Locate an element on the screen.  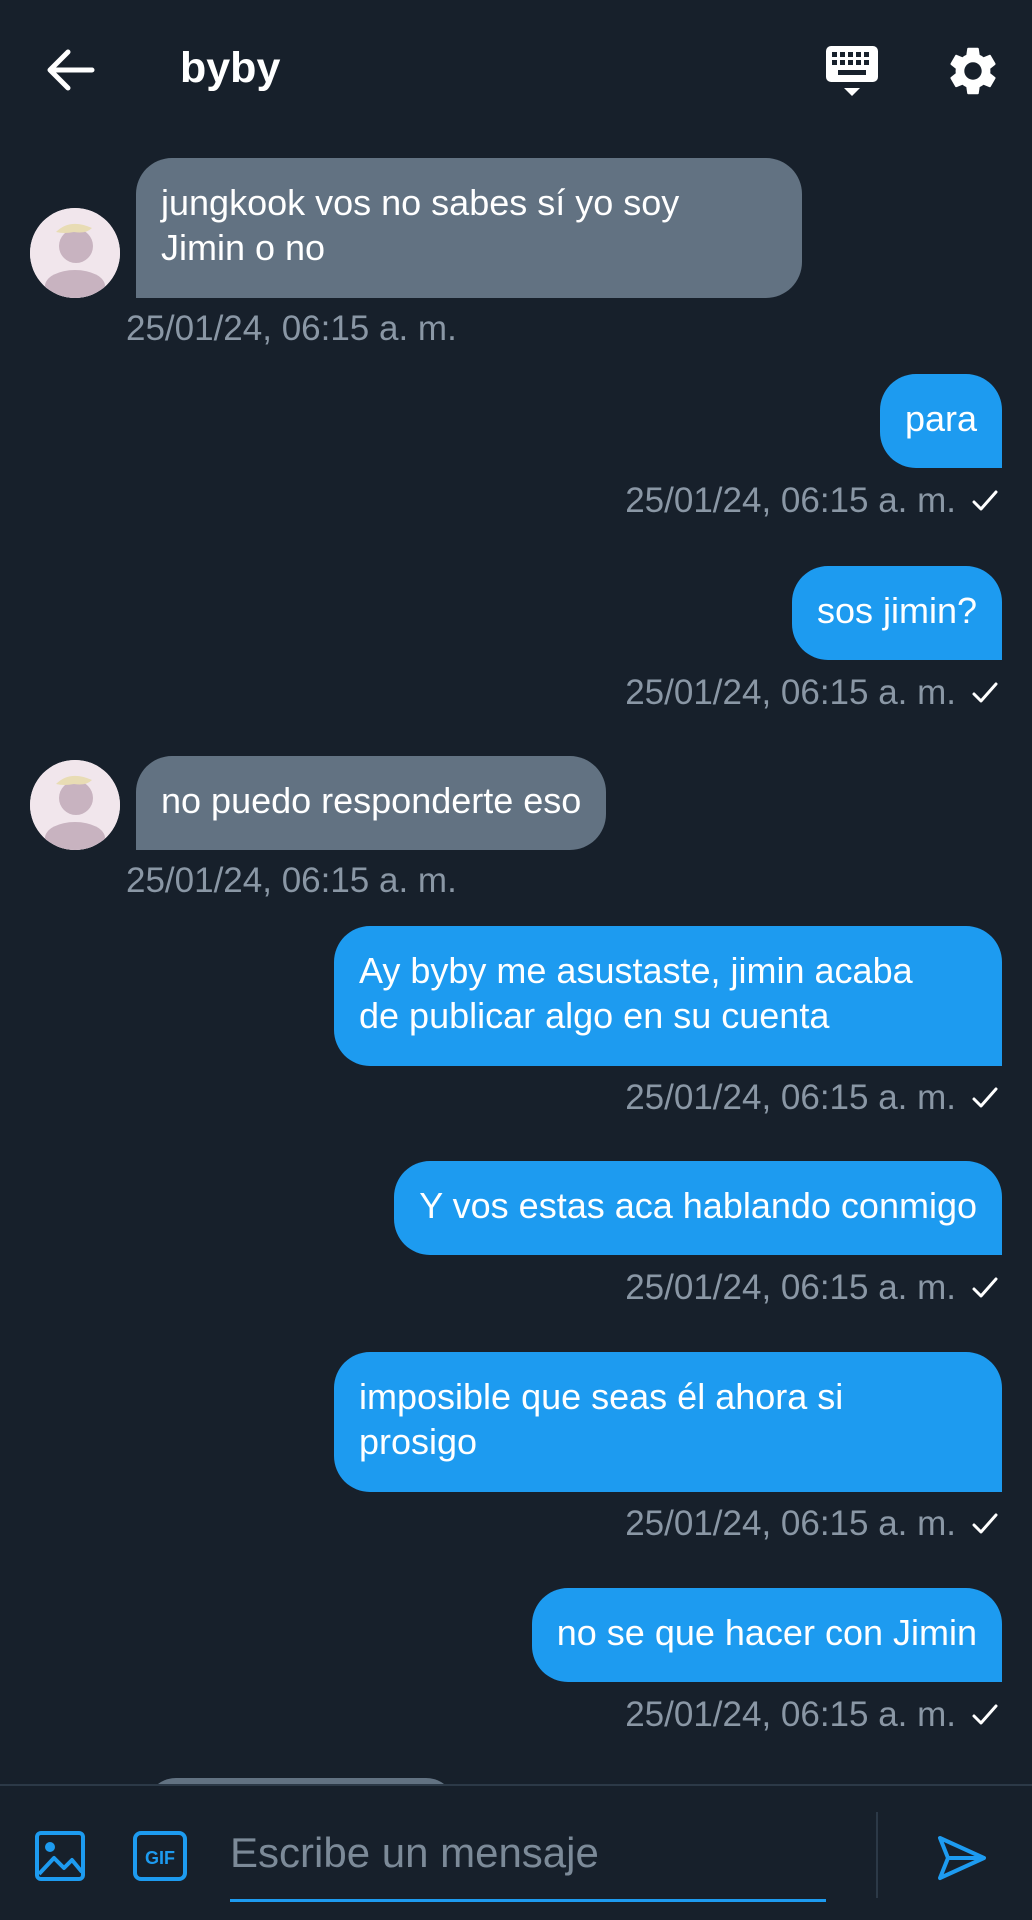
svg-text: GIF is located at coordinates (160, 1858).